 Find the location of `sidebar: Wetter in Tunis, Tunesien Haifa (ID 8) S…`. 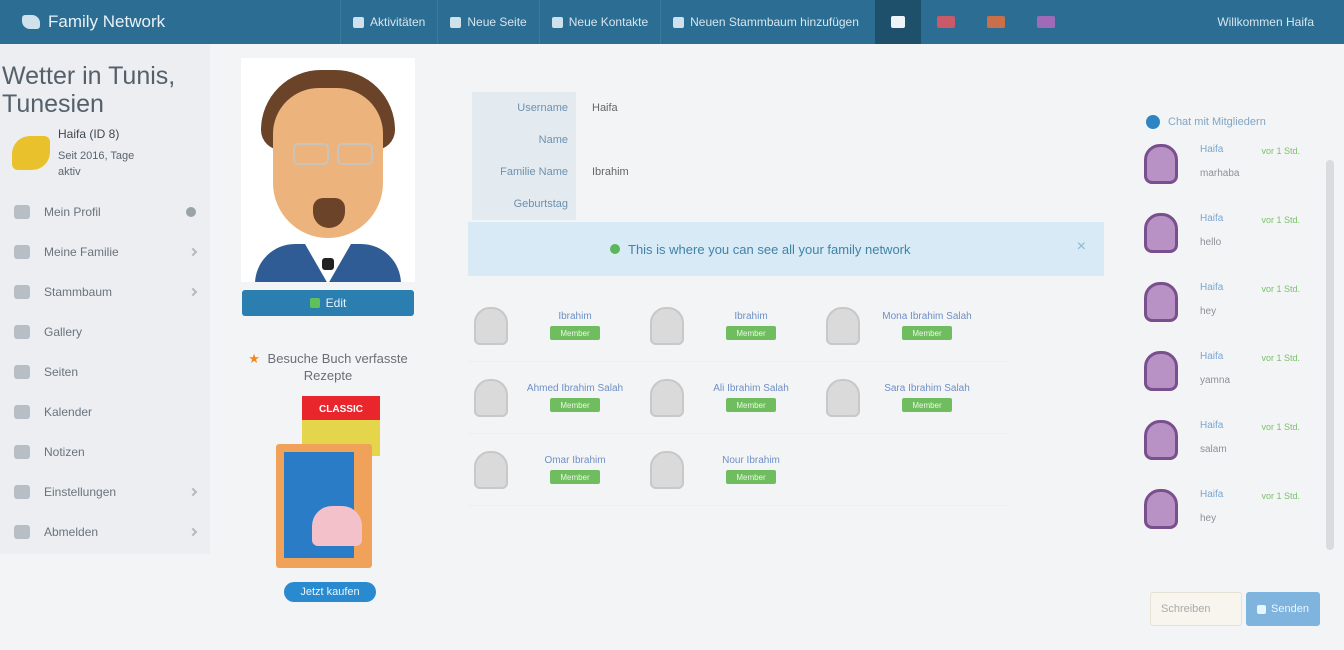

sidebar: Wetter in Tunis, Tunesien Haifa (ID 8) S… is located at coordinates (105, 299).